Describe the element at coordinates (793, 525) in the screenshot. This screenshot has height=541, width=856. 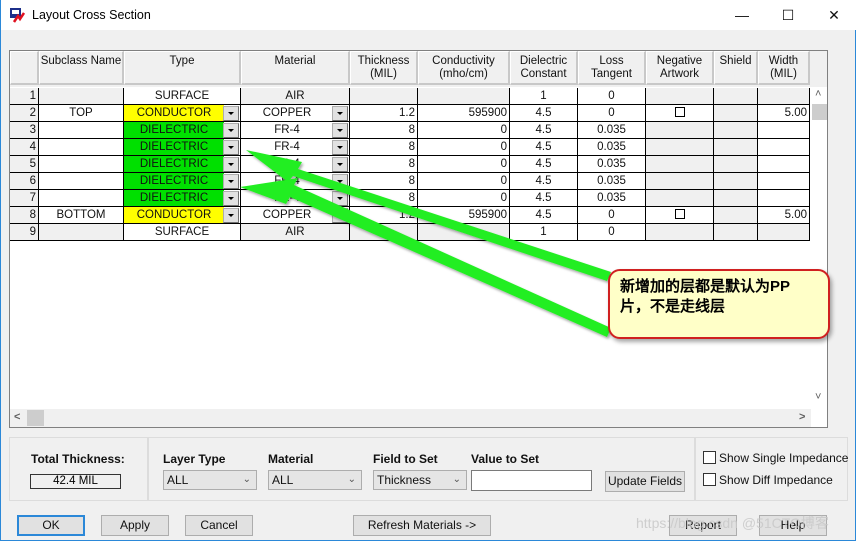
I see `help-button: Help` at that location.